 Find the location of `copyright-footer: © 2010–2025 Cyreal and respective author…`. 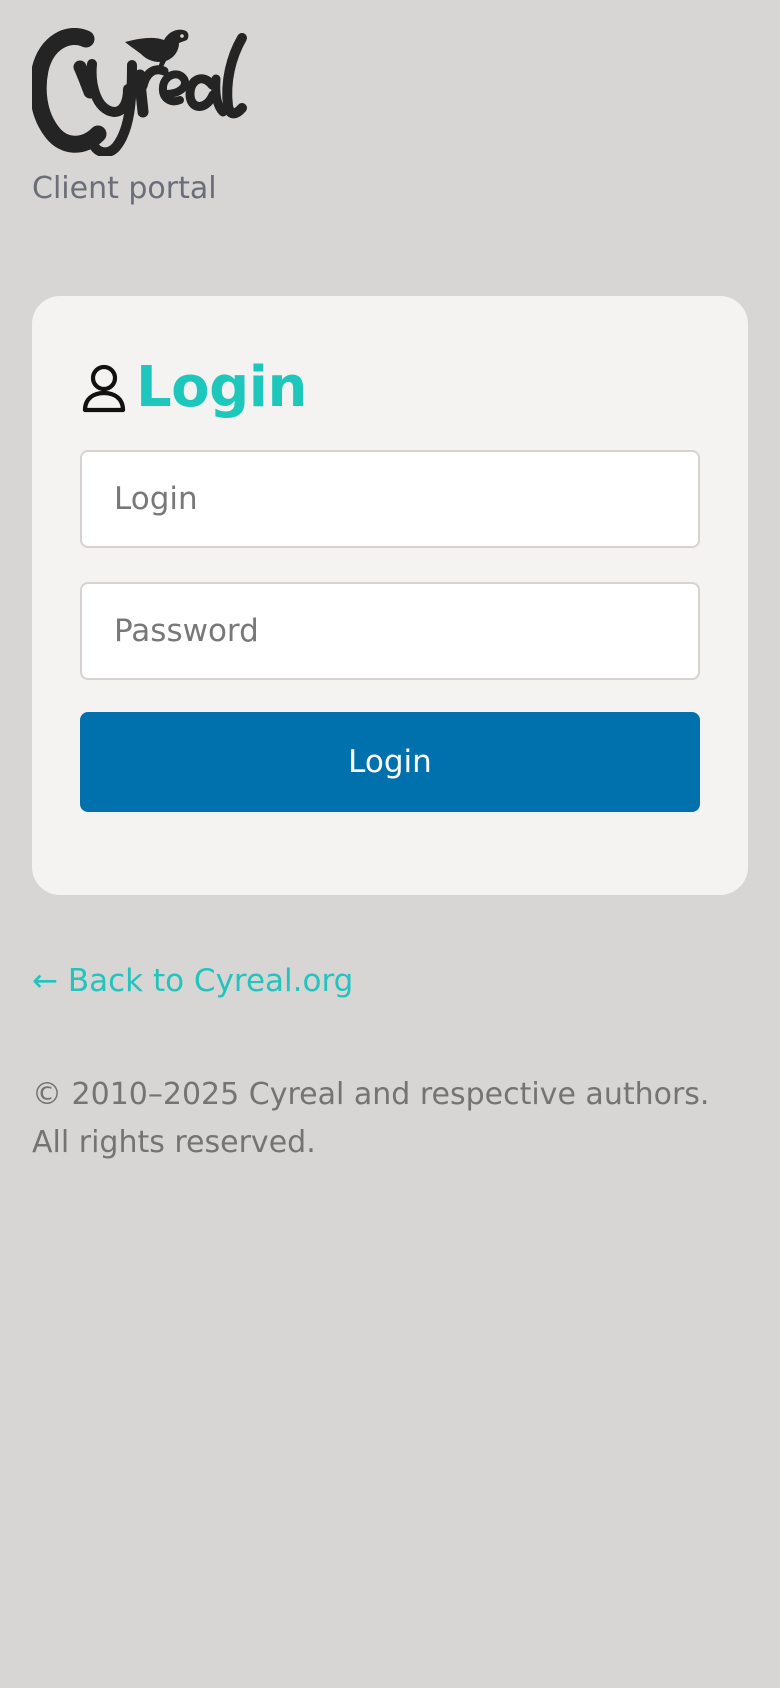

copyright-footer: © 2010–2025 Cyreal and respective author… is located at coordinates (371, 1118).